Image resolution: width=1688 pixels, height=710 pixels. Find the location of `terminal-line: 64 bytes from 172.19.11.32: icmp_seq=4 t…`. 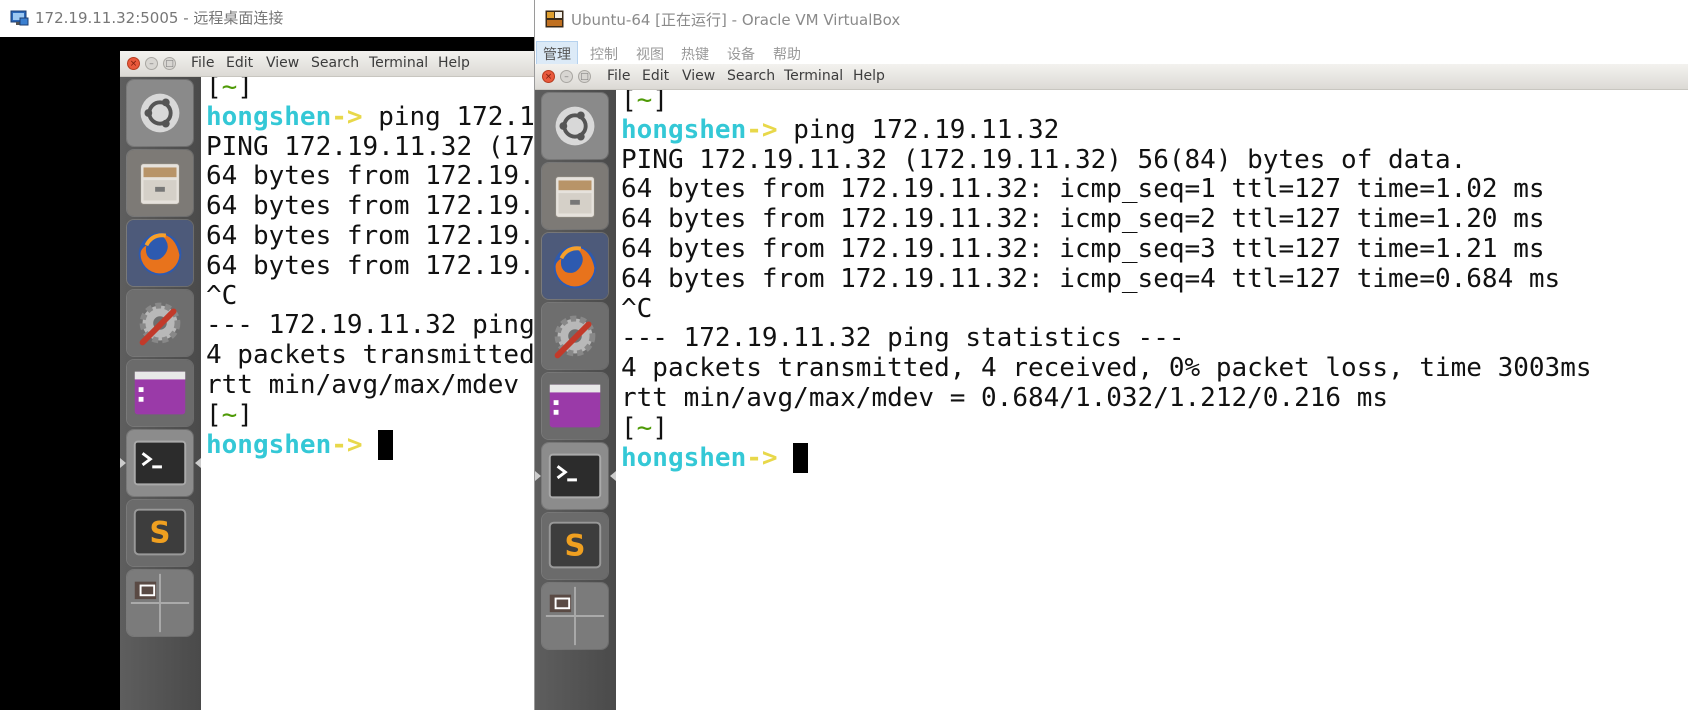

terminal-line: 64 bytes from 172.19.11.32: icmp_seq=4 t… is located at coordinates (1090, 279).